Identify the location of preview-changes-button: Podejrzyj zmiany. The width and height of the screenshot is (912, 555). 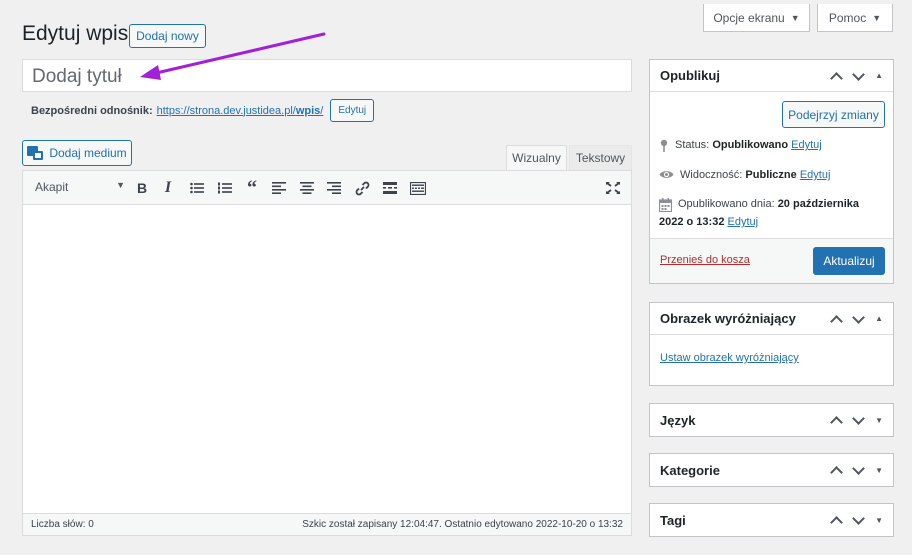
(833, 114).